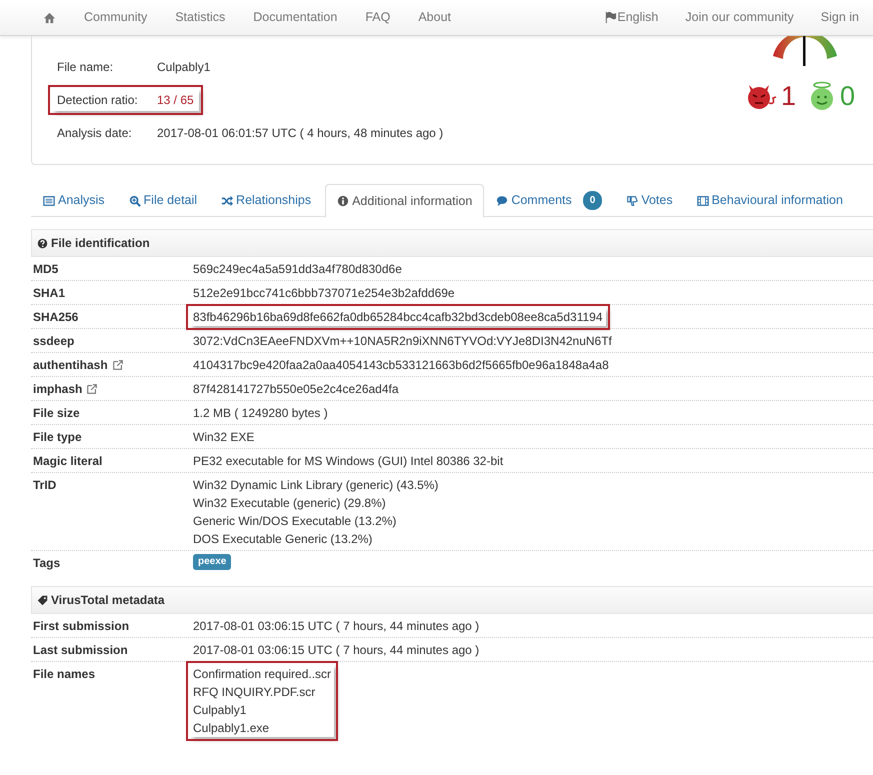 This screenshot has height=775, width=873. I want to click on field-label: Analysis date:, so click(95, 133).